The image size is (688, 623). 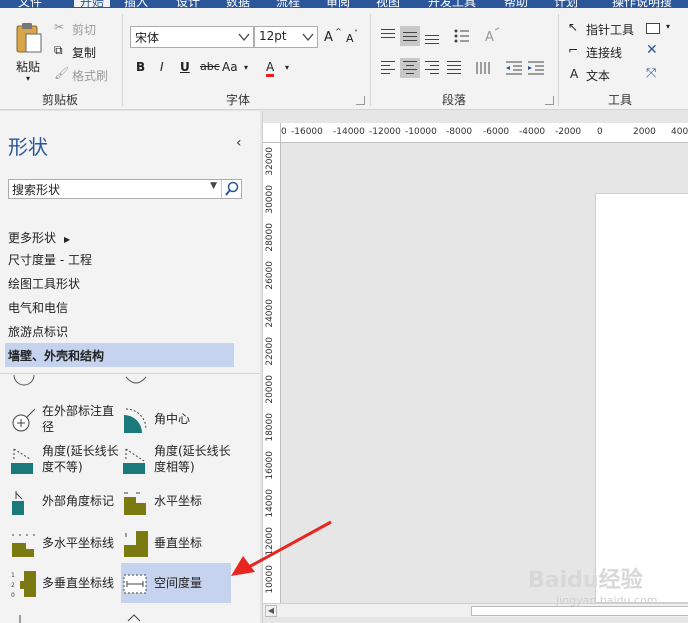 I want to click on watermark-url: jingyan.baidu.com, so click(x=607, y=600).